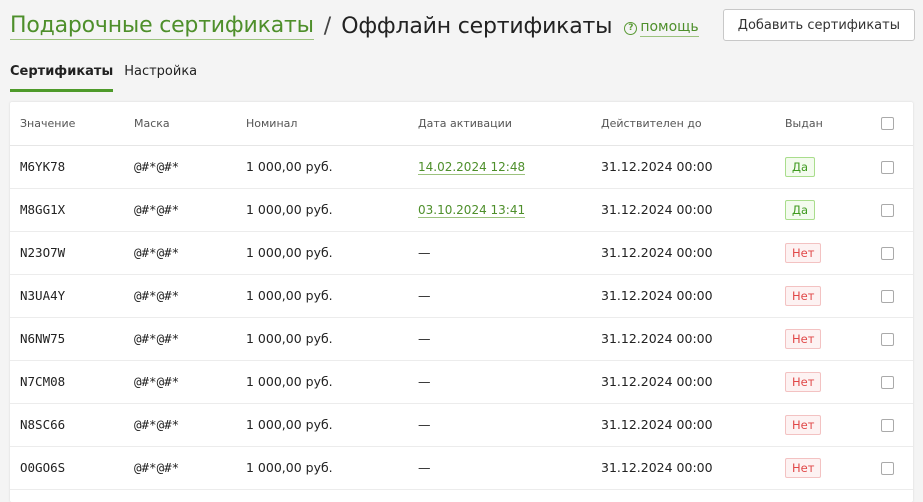 Image resolution: width=923 pixels, height=502 pixels. I want to click on activation-date: 03.10.2024 13:41, so click(472, 210).